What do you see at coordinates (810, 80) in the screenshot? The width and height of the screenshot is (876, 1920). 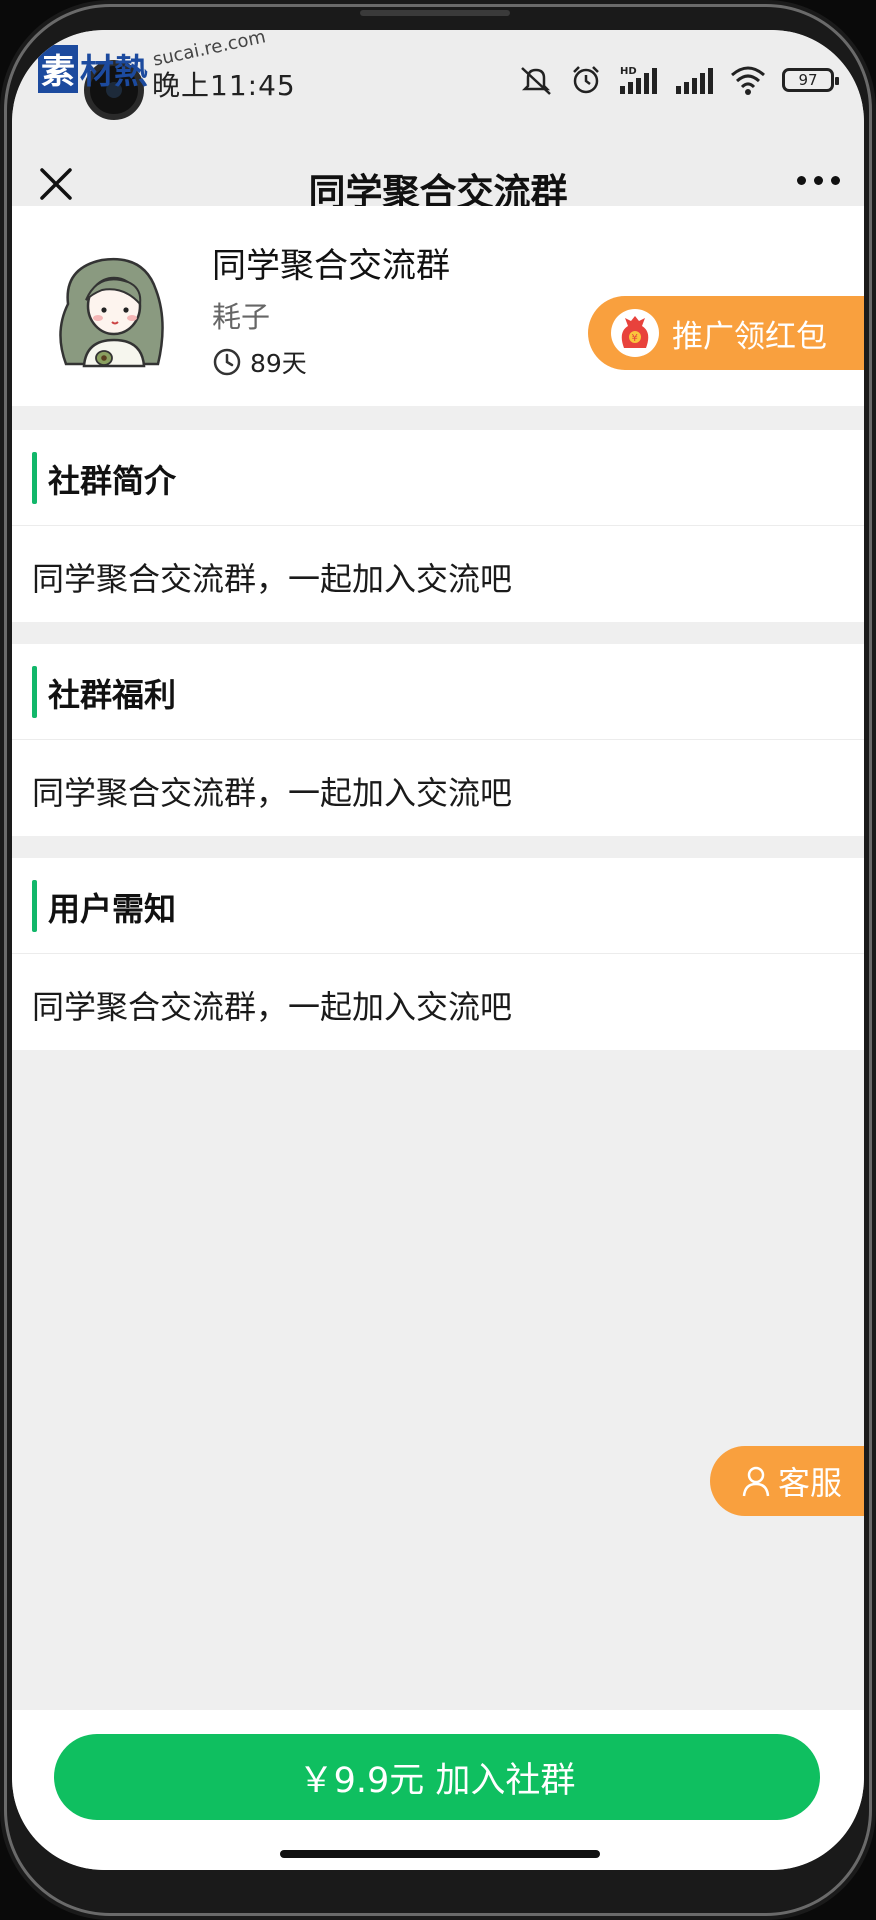 I see `battery-indicator: 97` at bounding box center [810, 80].